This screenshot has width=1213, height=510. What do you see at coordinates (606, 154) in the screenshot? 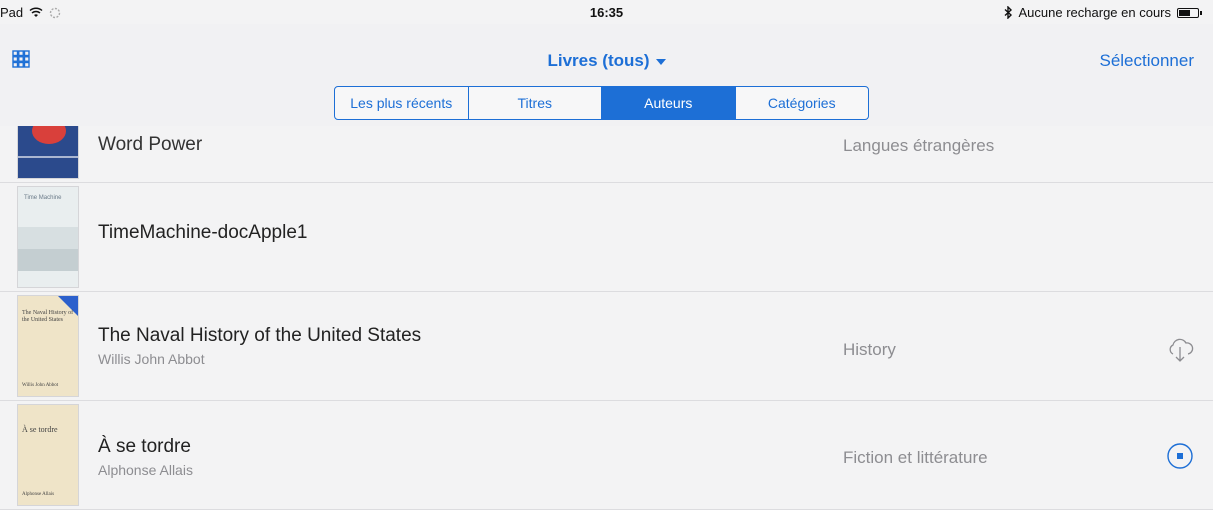
I see `book-row: Word Power Langues étrangères` at bounding box center [606, 154].